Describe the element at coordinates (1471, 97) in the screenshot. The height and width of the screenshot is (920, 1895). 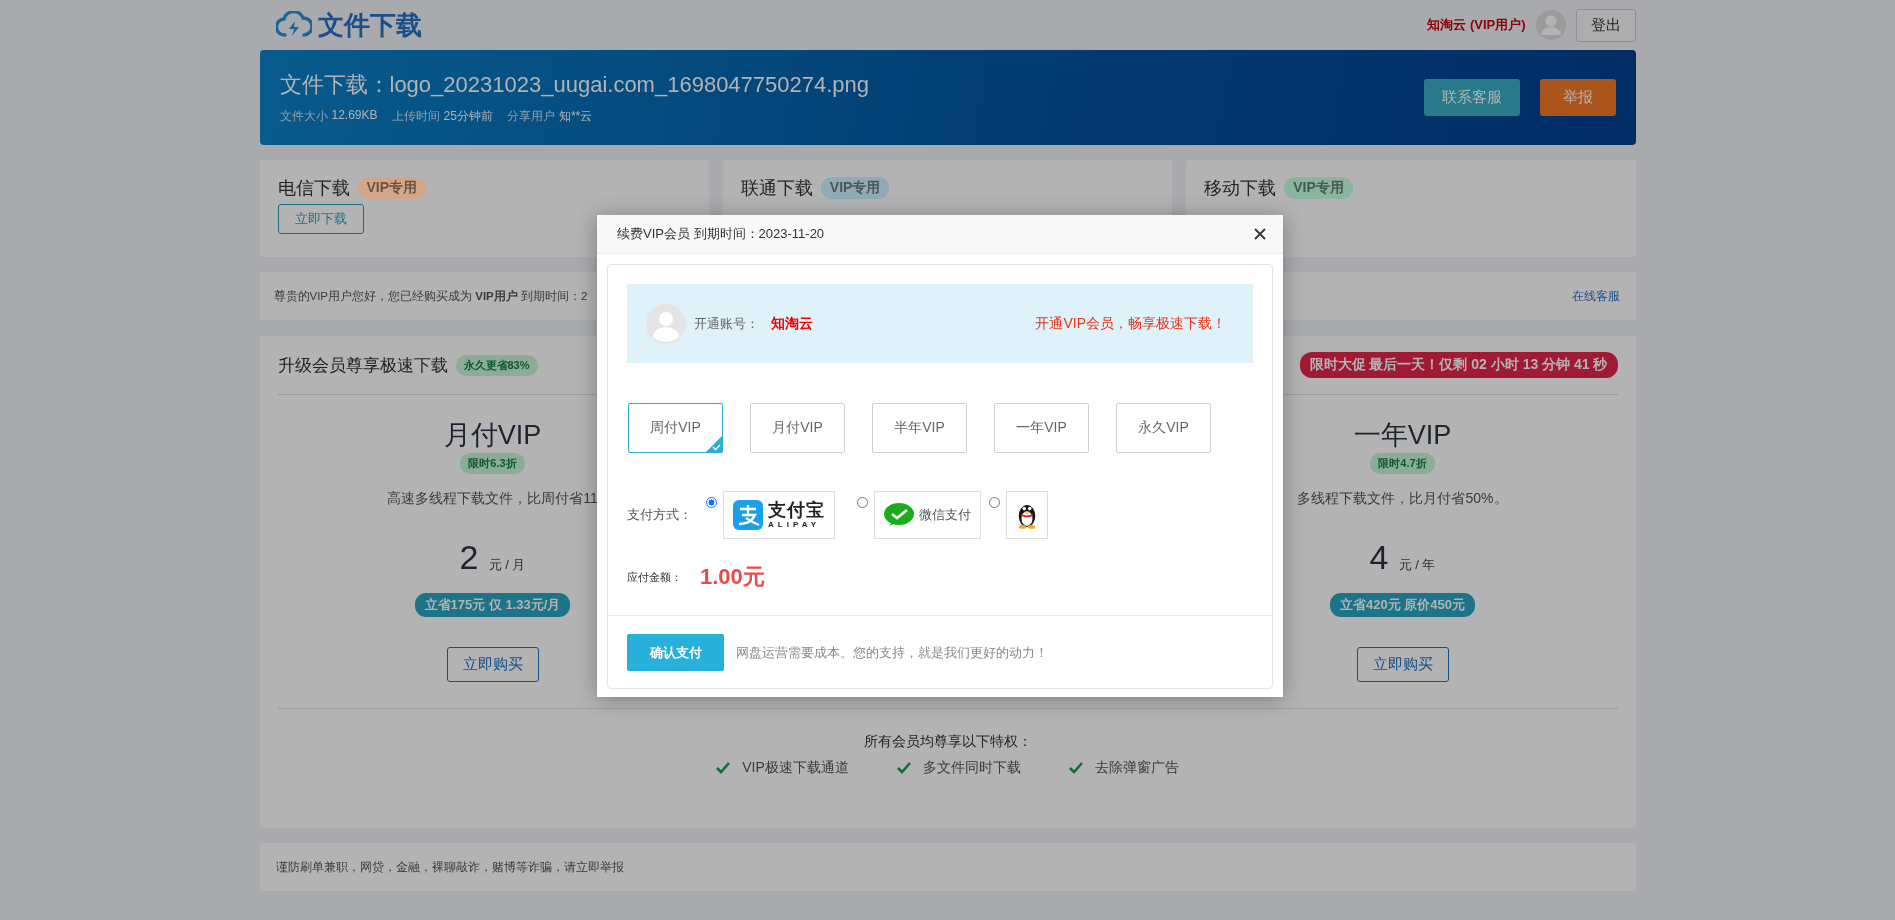
I see `contact-button: 联系客服` at that location.